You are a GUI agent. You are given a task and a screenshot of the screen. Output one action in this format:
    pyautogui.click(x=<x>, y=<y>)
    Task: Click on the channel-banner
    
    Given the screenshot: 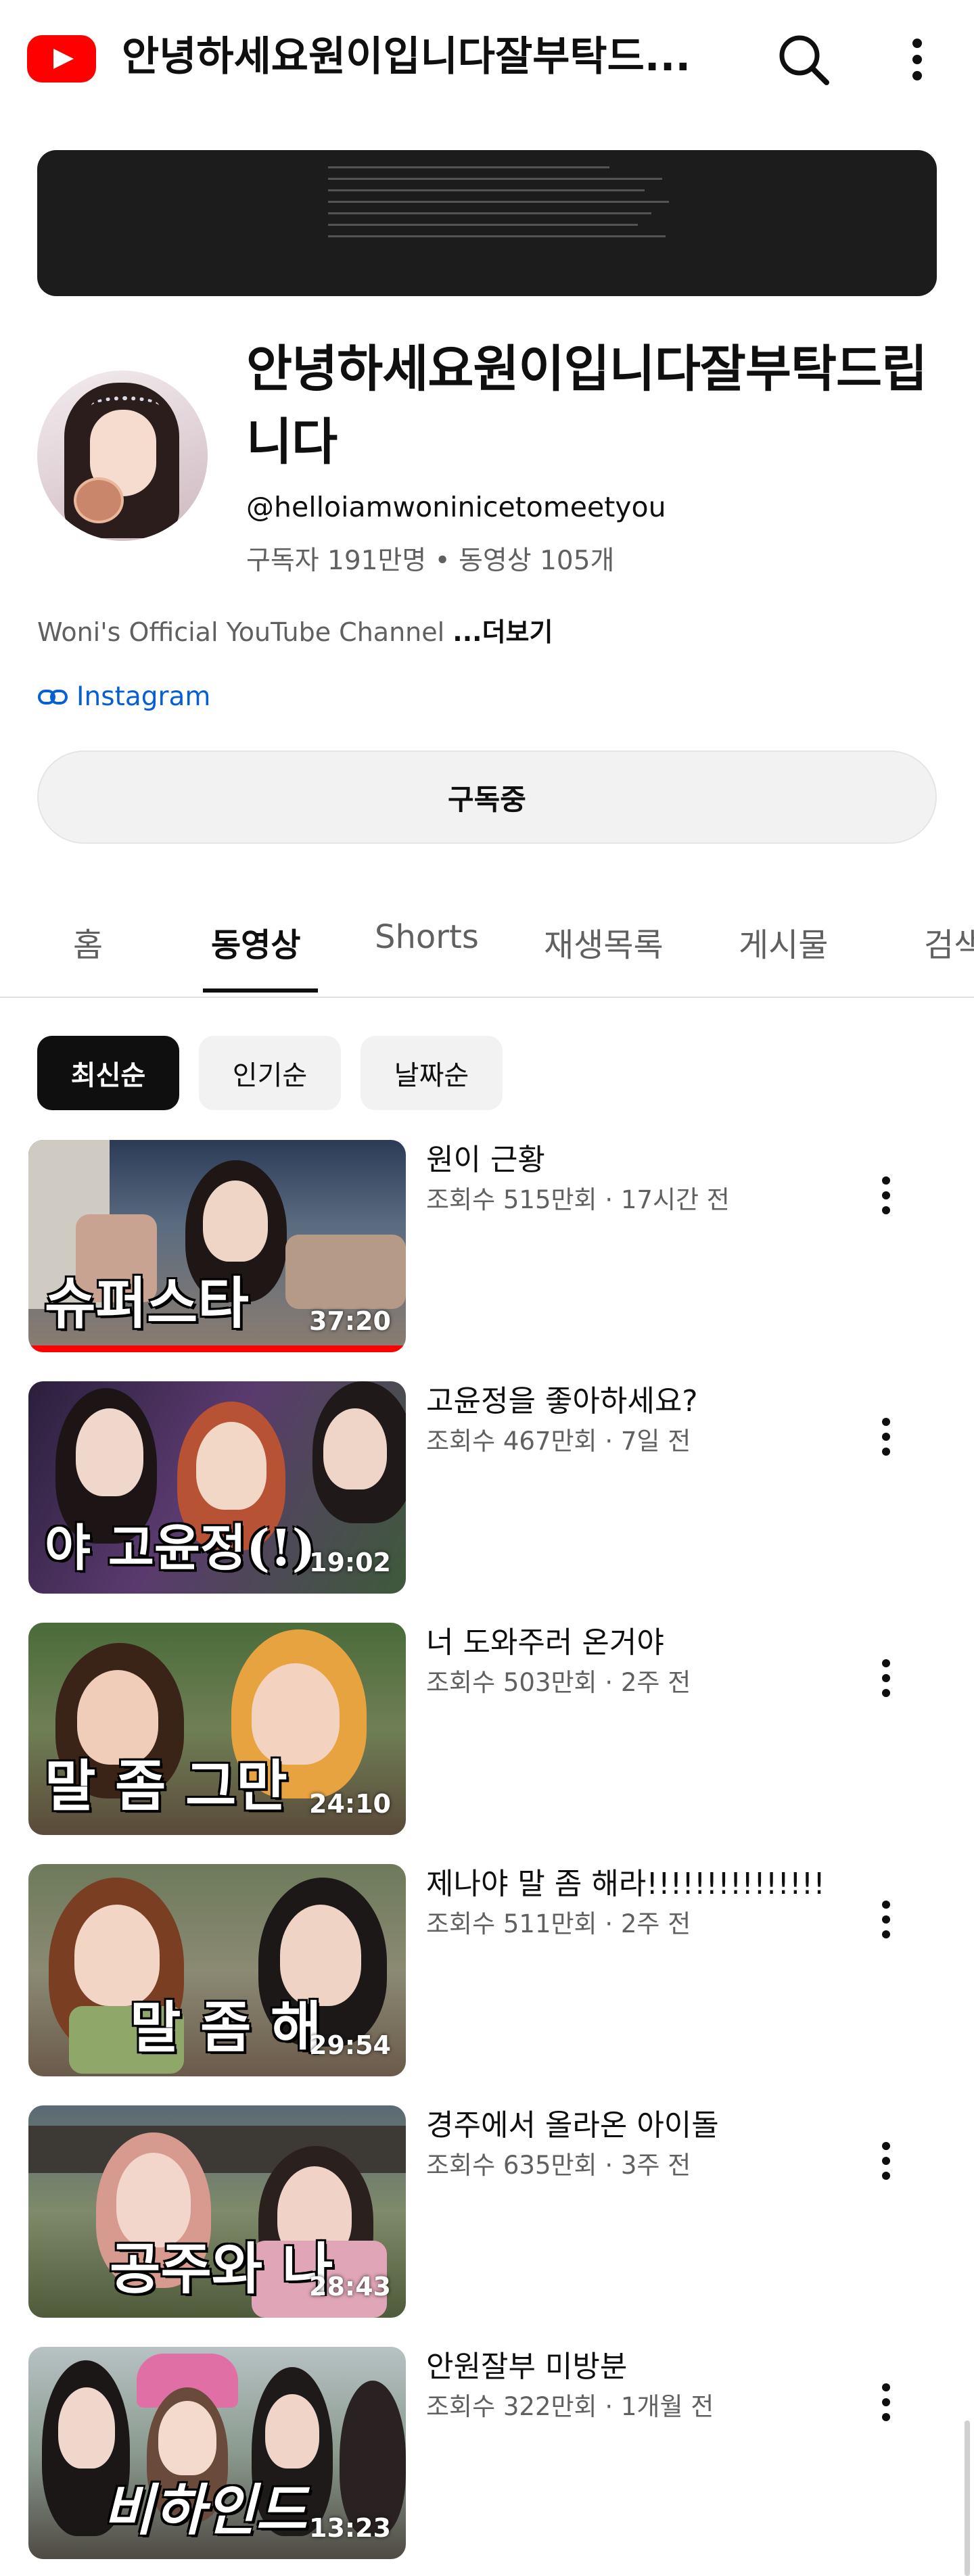 What is the action you would take?
    pyautogui.click(x=487, y=223)
    